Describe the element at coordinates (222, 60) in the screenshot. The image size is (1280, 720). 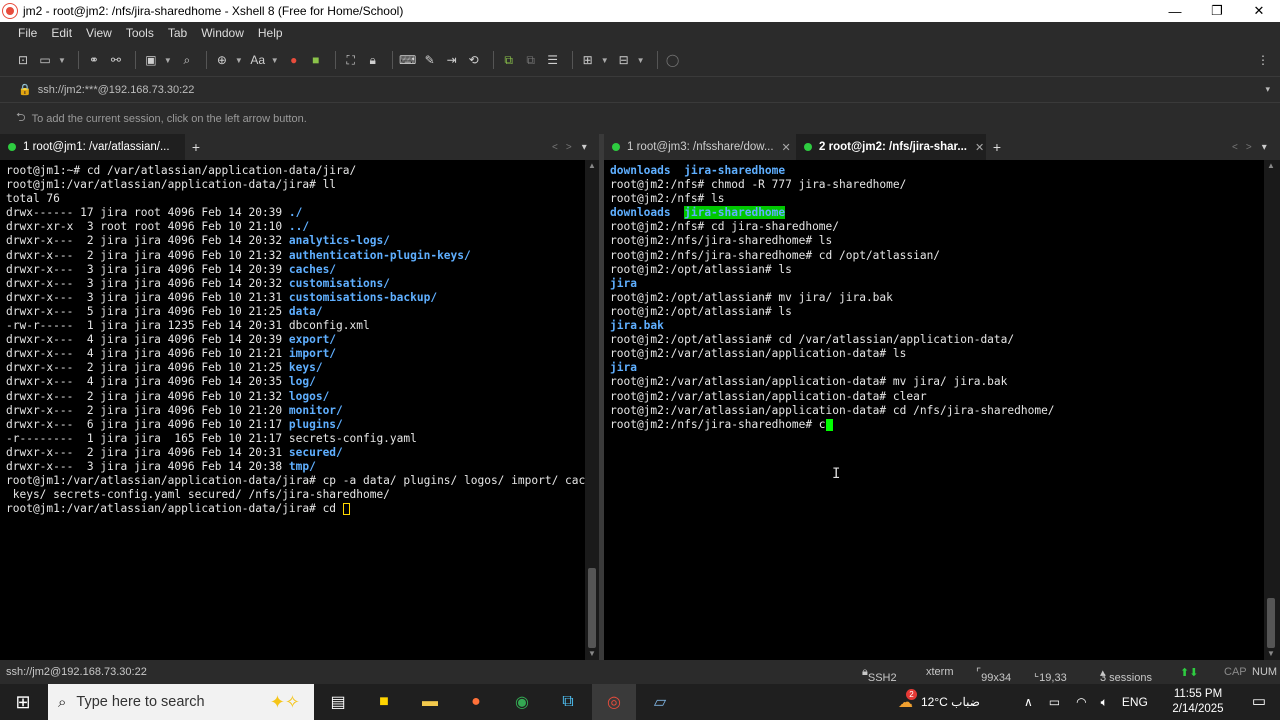
I see `globe-icon: ⊕` at that location.